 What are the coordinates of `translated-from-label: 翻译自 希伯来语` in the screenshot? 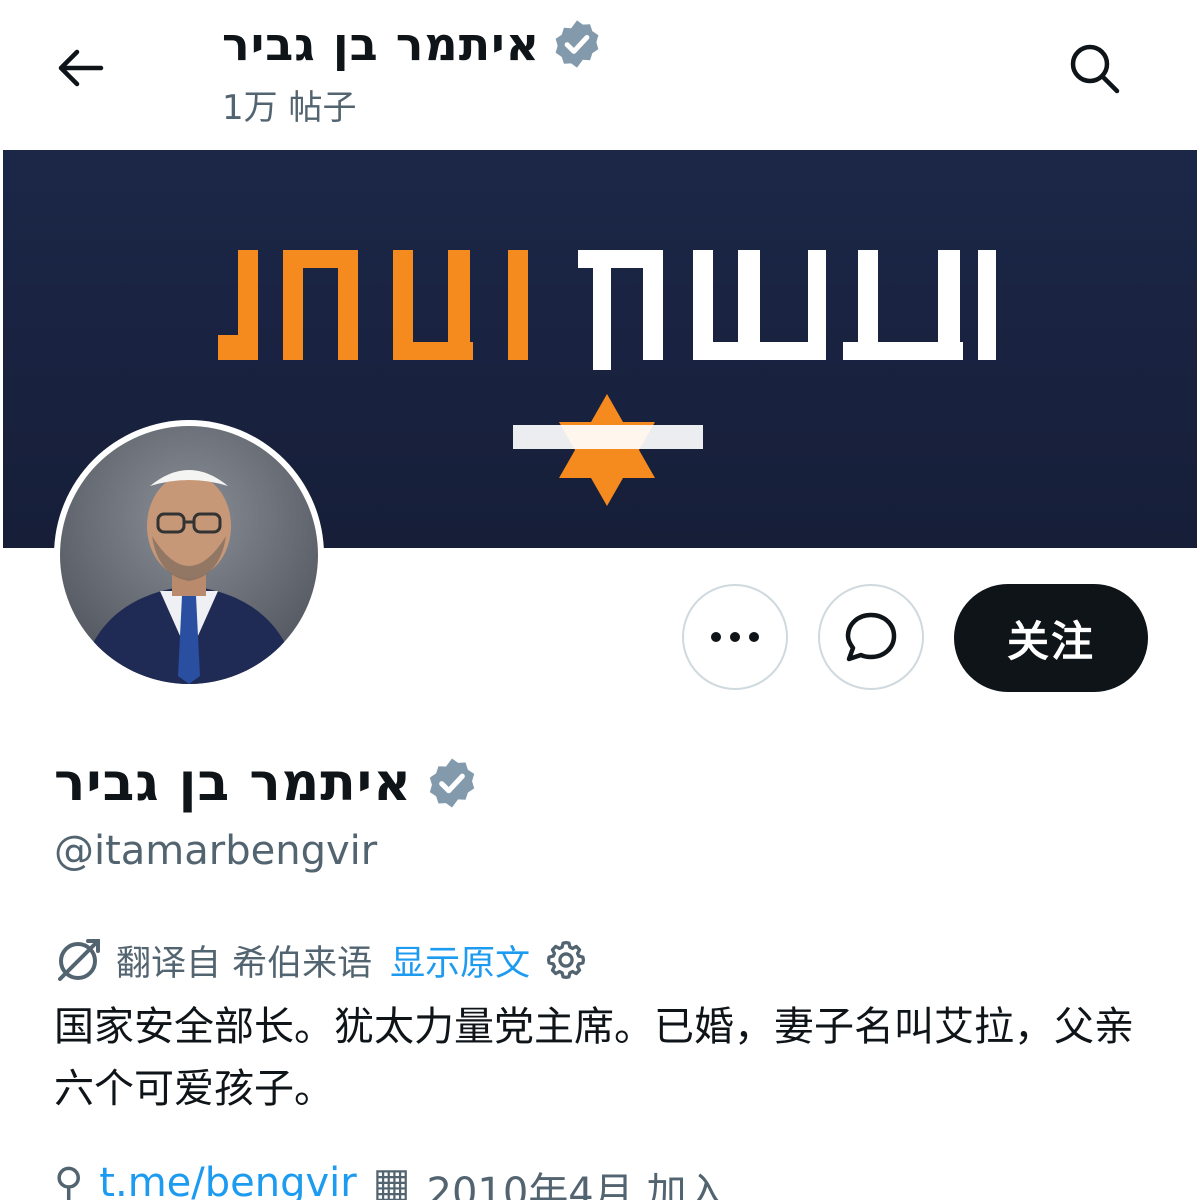 It's located at (244, 963).